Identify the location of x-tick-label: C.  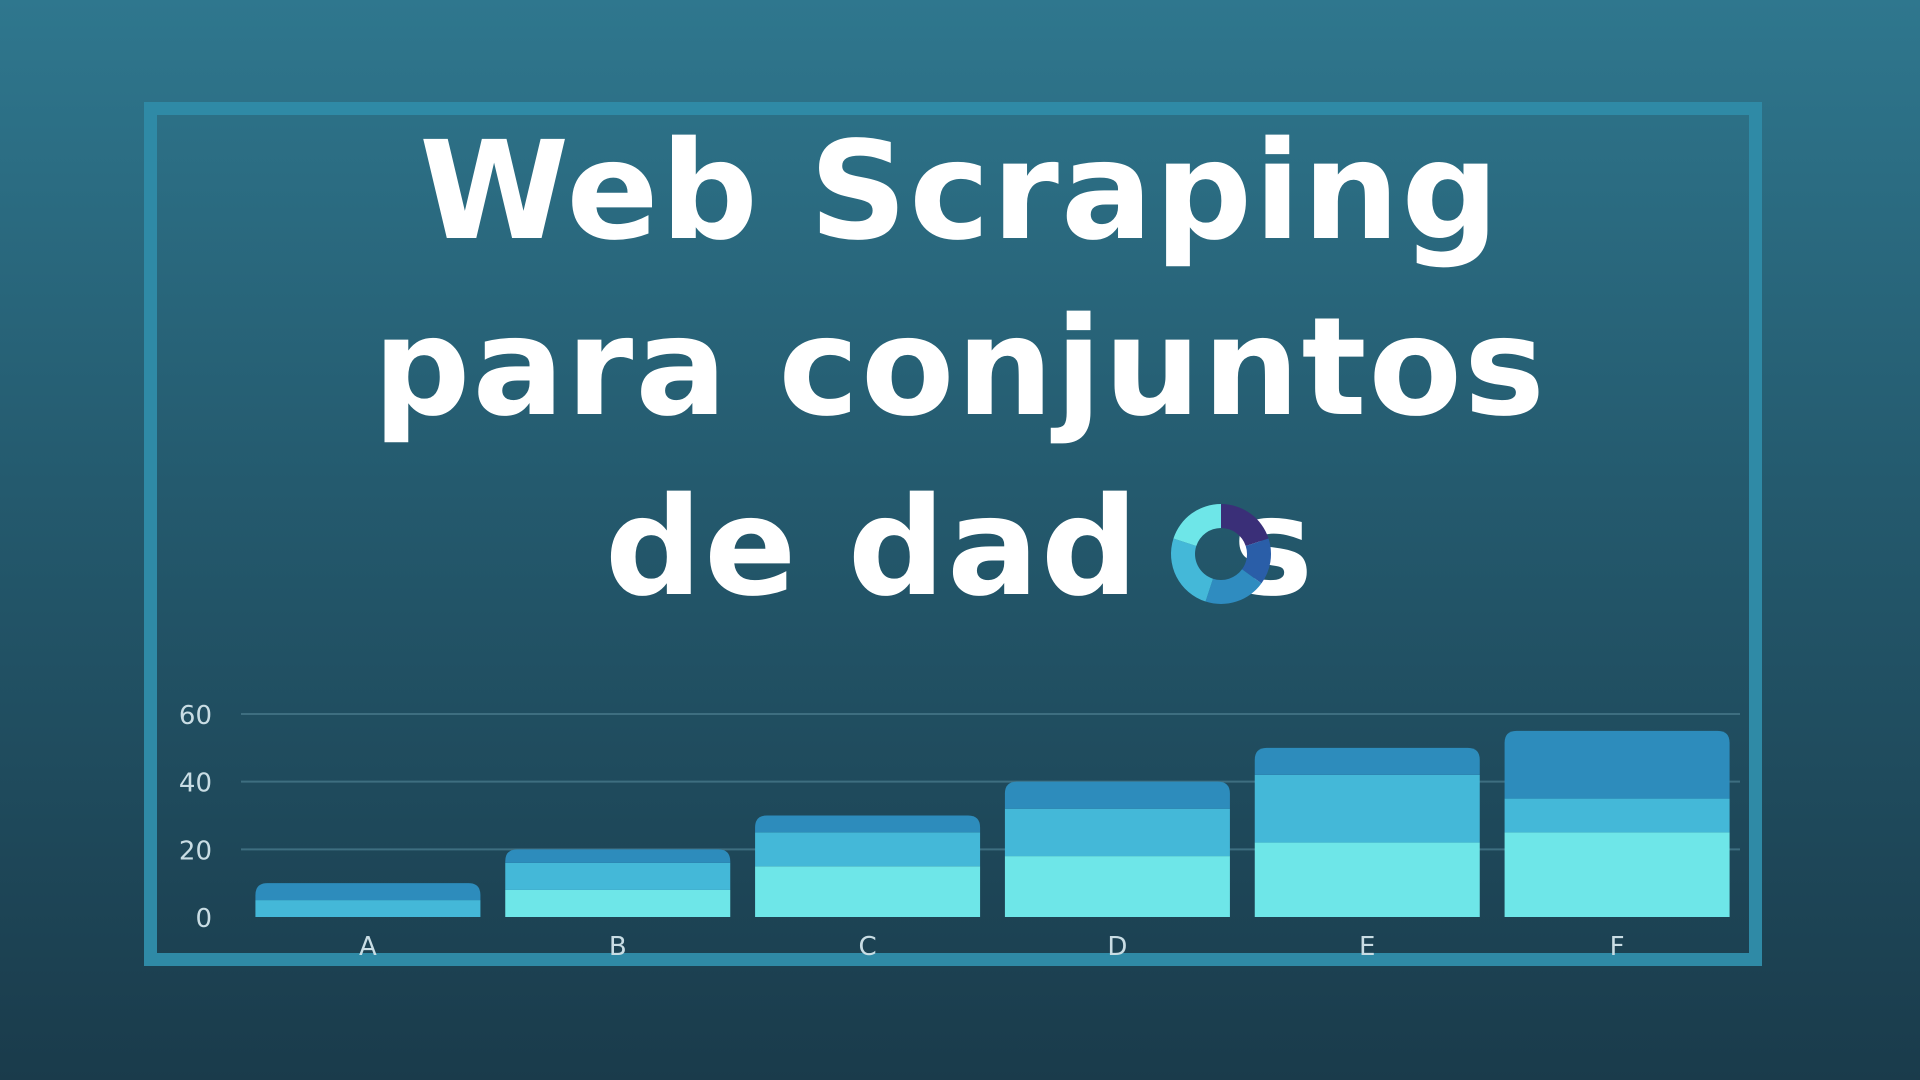
(868, 947).